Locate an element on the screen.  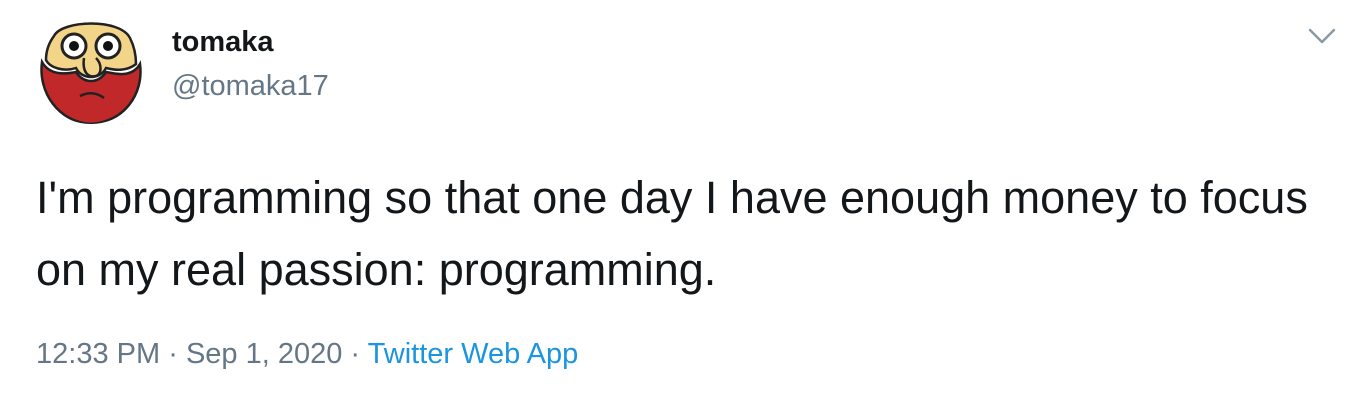
chevron-down-icon is located at coordinates (1322, 36).